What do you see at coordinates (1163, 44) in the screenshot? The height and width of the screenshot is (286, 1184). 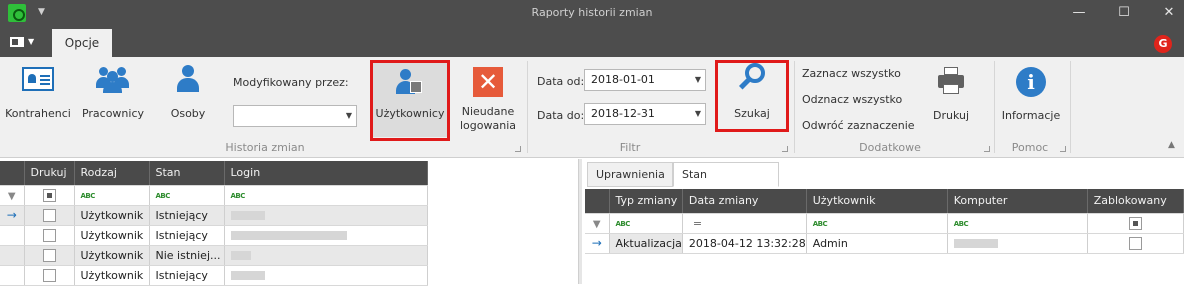 I see `user-badge-icon: G` at bounding box center [1163, 44].